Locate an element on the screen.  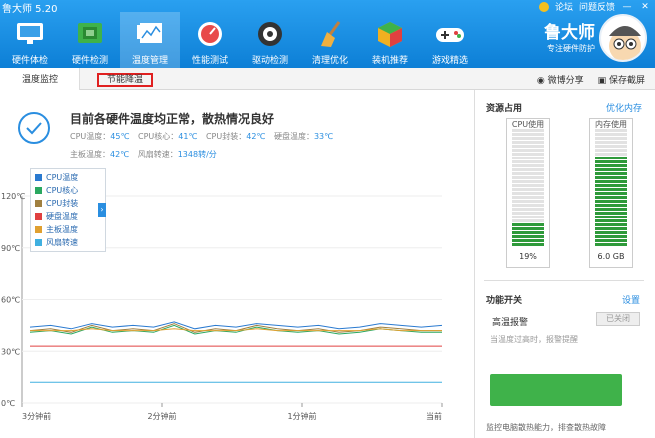
memory-usage-gauge is located at coordinates (611, 193).